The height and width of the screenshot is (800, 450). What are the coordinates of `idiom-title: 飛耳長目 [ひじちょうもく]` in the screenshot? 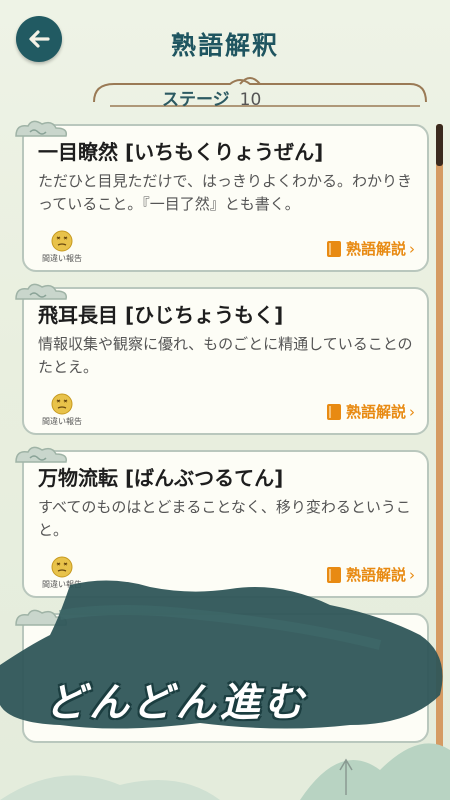 It's located at (161, 315).